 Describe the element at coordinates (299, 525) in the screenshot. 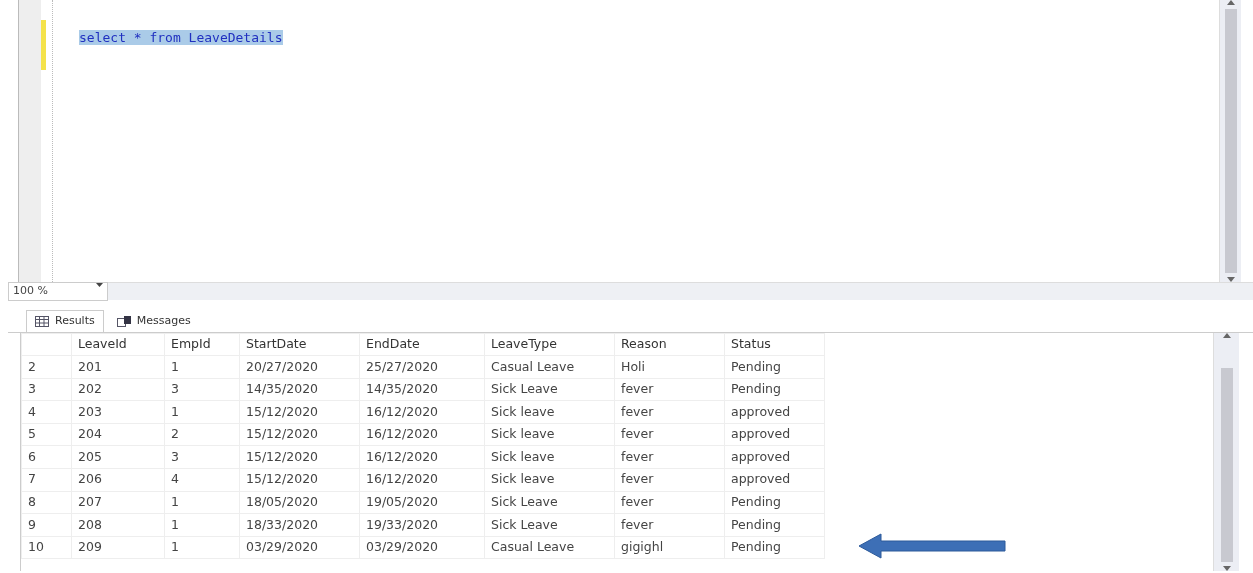

I see `table-cell: 18/33/2020` at that location.